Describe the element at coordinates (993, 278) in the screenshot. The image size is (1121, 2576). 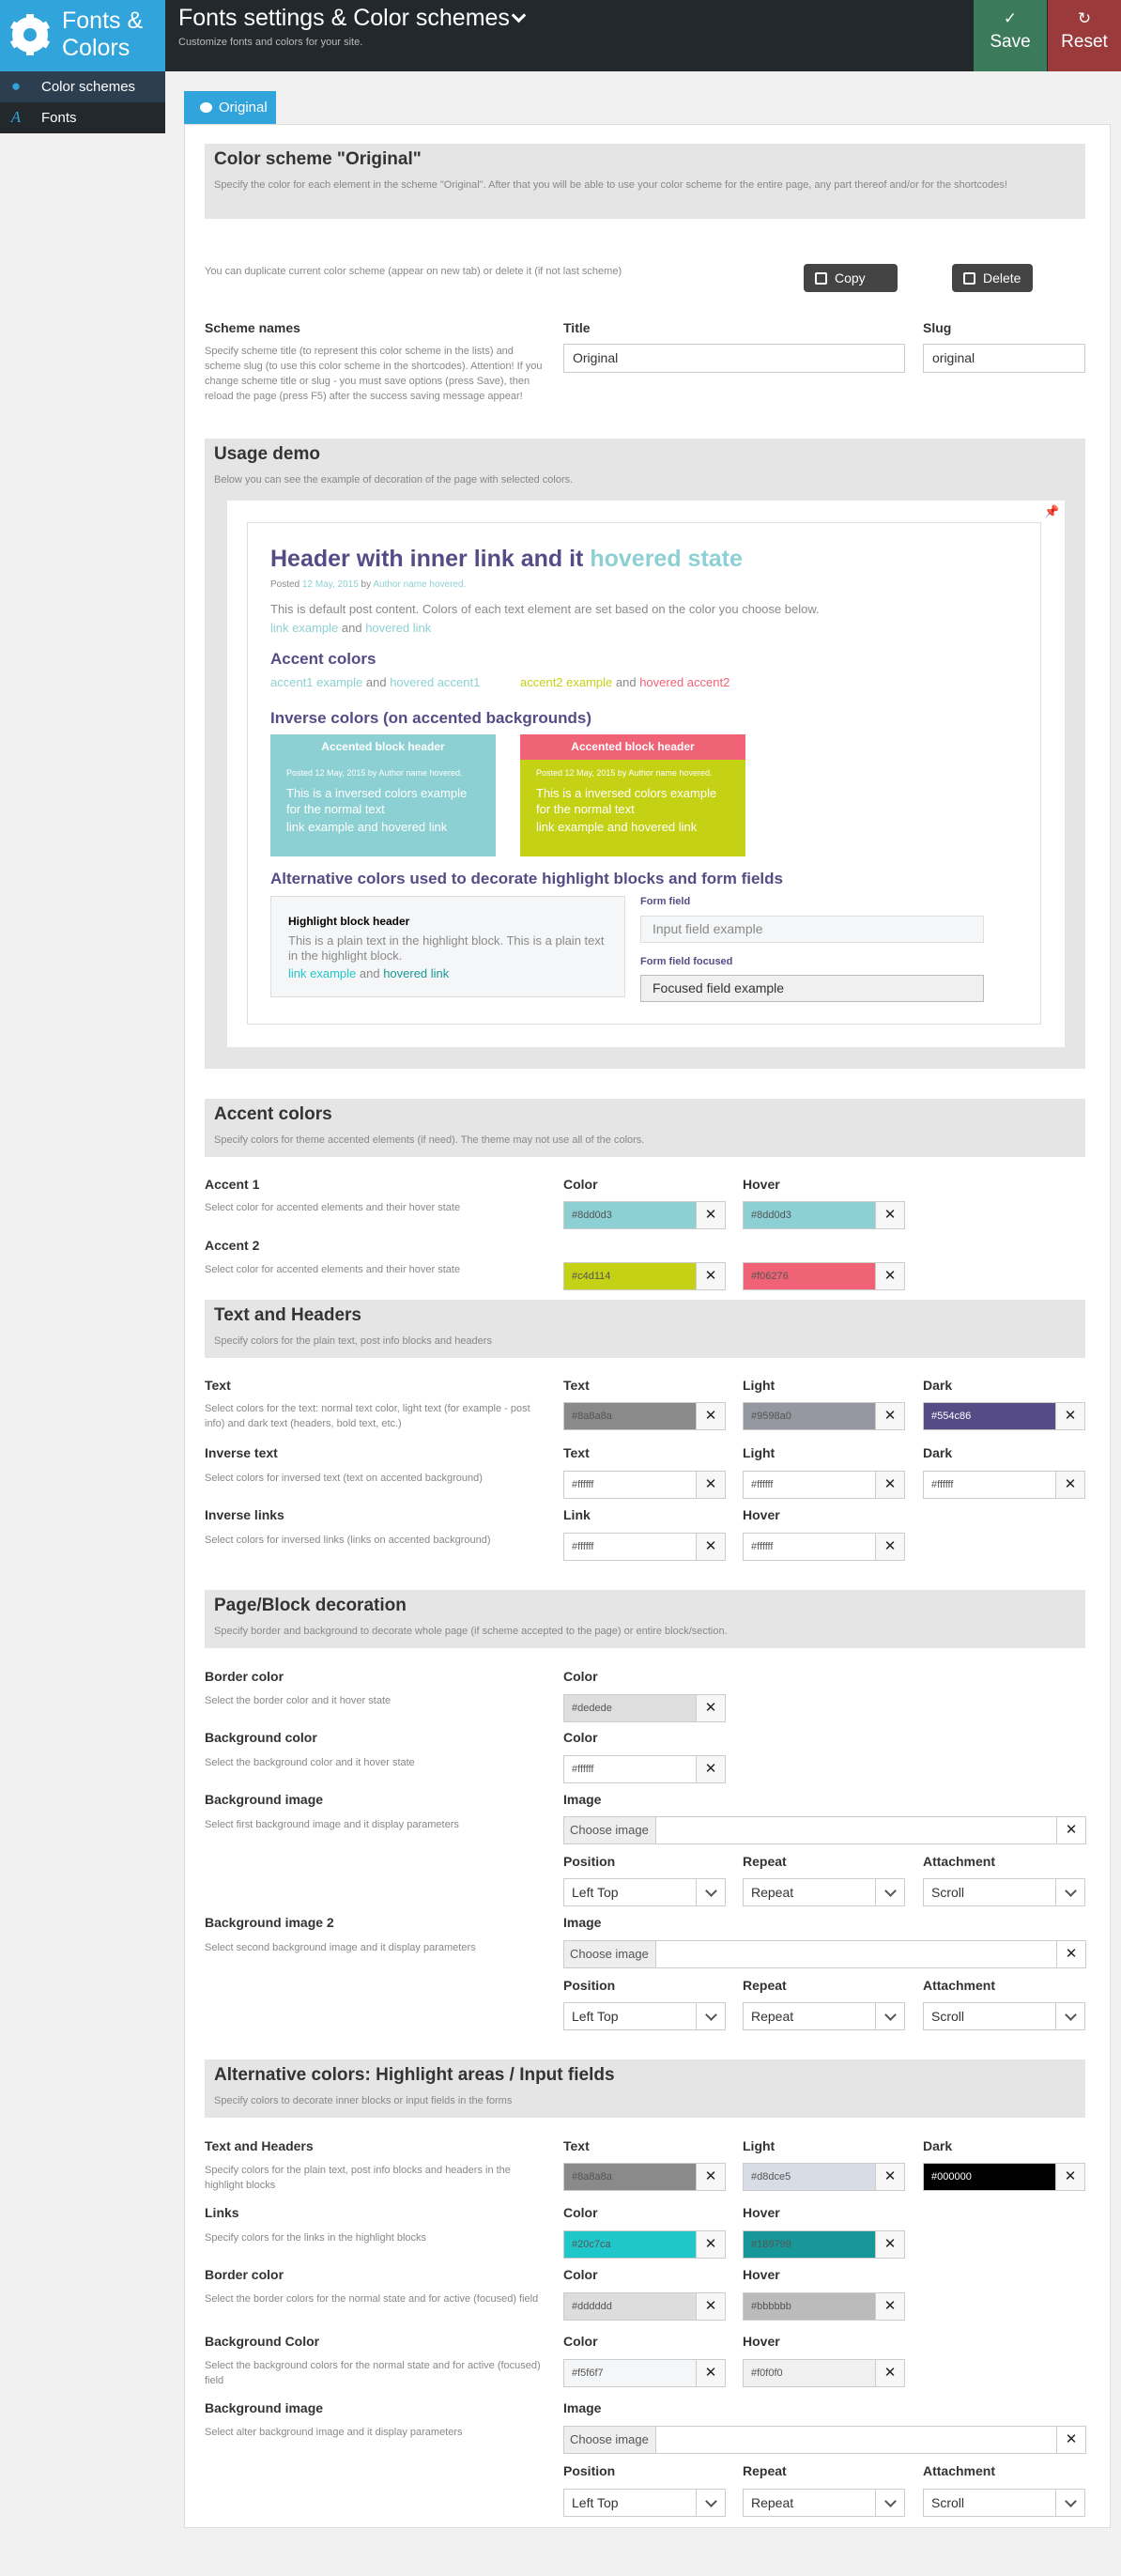
I see `delete-button: Delete` at that location.